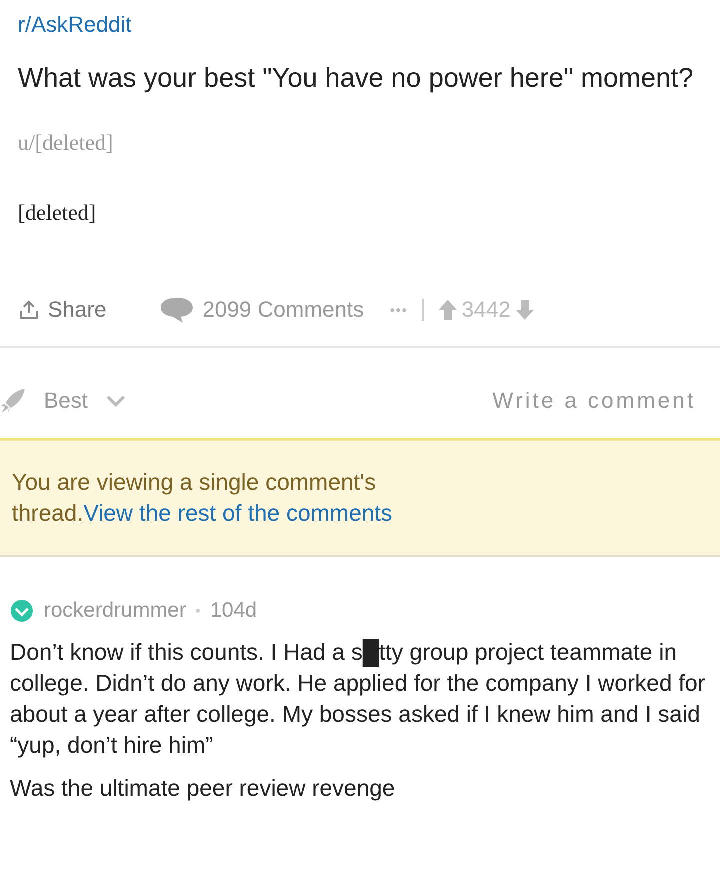  Describe the element at coordinates (358, 699) in the screenshot. I see `comment-text: Don’t know if this counts. I Had a s█tty group project teammate in college. Didn’t do any work. He applied for the company I worked for about a year after college. My bosses asked if I knew him and I said “yup, don’t hire him”` at that location.